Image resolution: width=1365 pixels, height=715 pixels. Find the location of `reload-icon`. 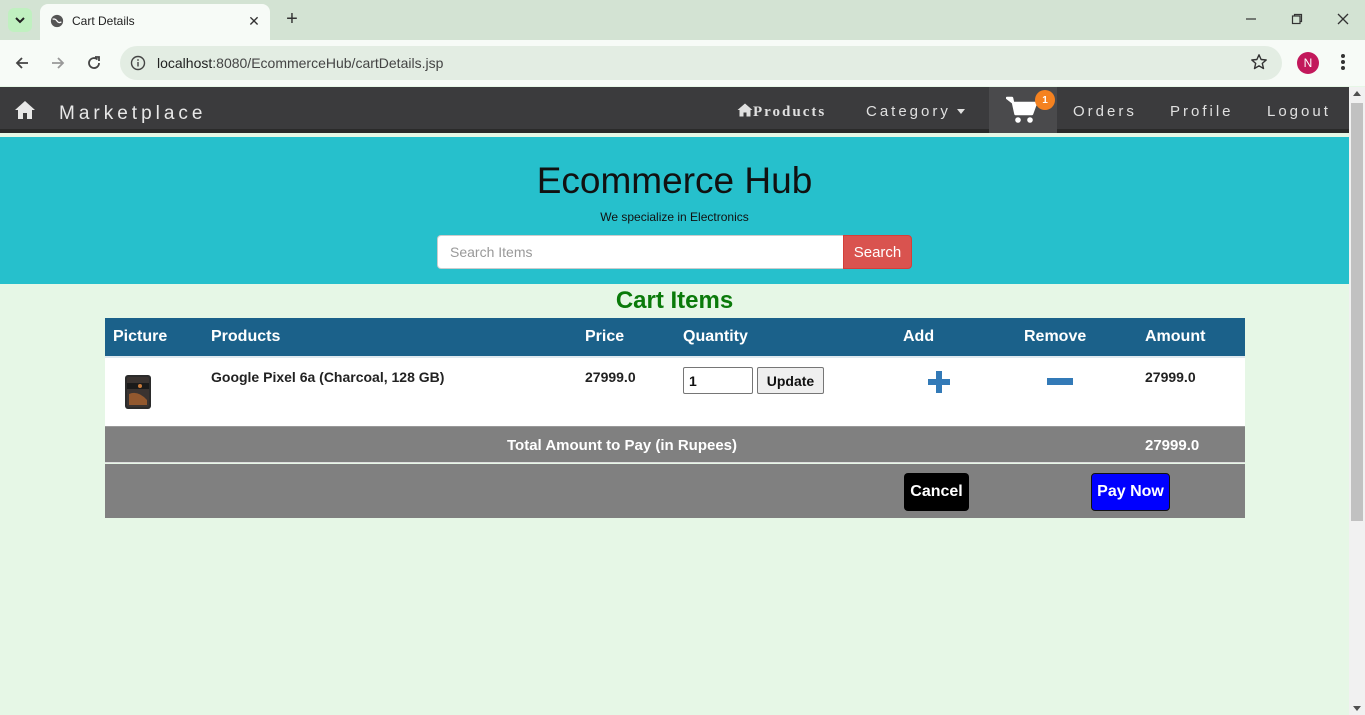

reload-icon is located at coordinates (94, 63).